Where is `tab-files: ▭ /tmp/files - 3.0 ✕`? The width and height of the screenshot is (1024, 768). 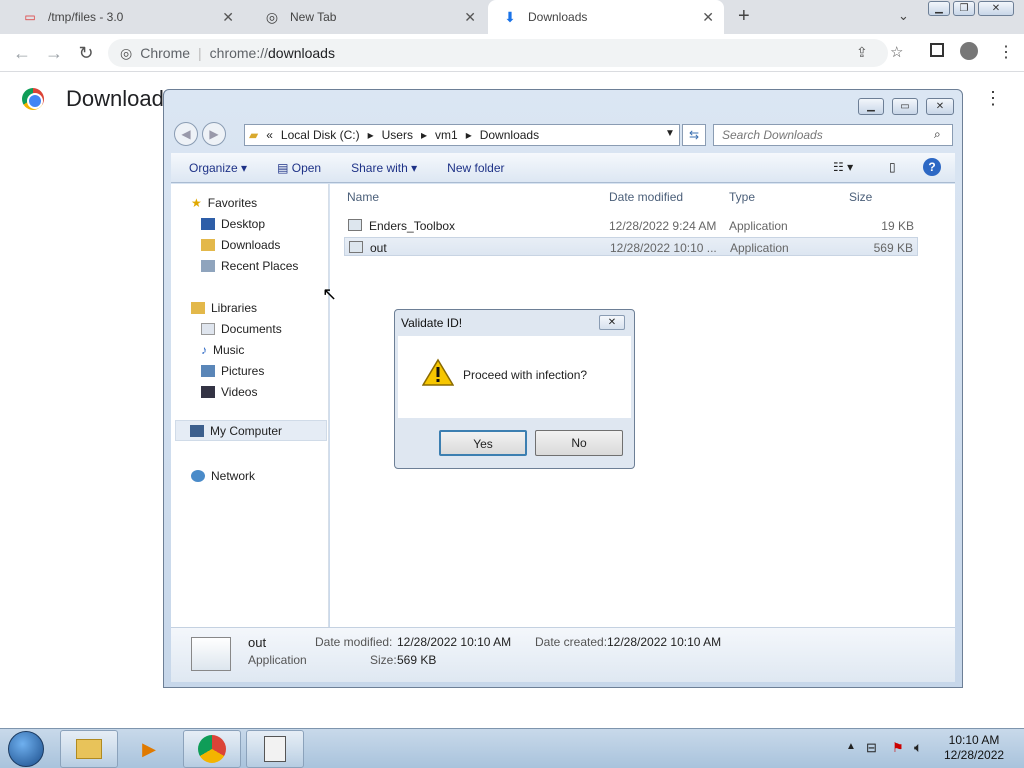 tab-files: ▭ /tmp/files - 3.0 ✕ is located at coordinates (126, 17).